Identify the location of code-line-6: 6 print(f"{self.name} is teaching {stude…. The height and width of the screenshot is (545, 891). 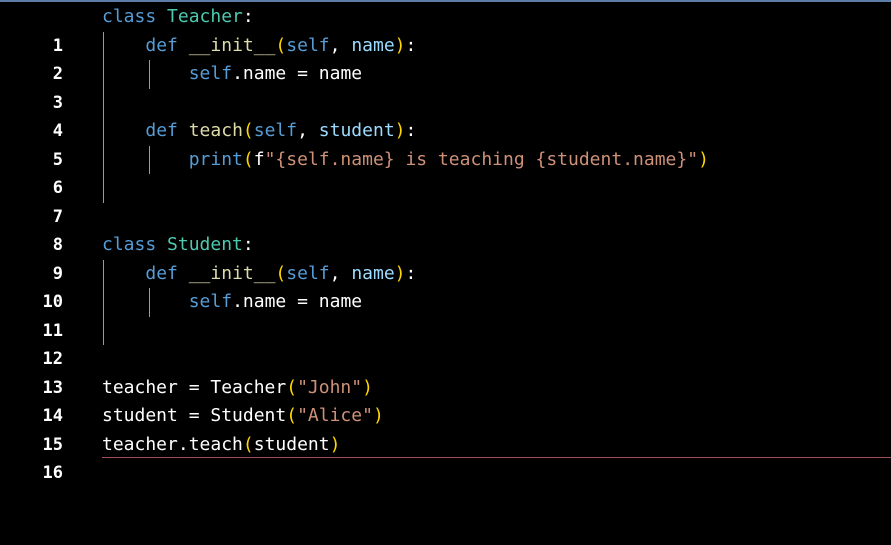
(445, 171).